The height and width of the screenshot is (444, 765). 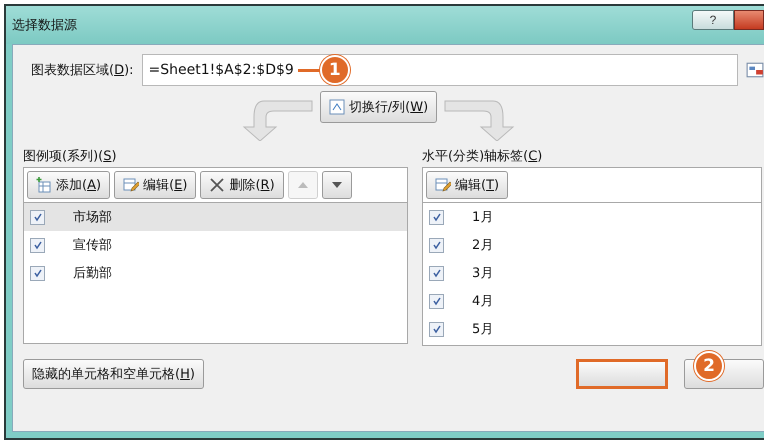 What do you see at coordinates (215, 245) in the screenshot?
I see `series-item: 宣传部` at bounding box center [215, 245].